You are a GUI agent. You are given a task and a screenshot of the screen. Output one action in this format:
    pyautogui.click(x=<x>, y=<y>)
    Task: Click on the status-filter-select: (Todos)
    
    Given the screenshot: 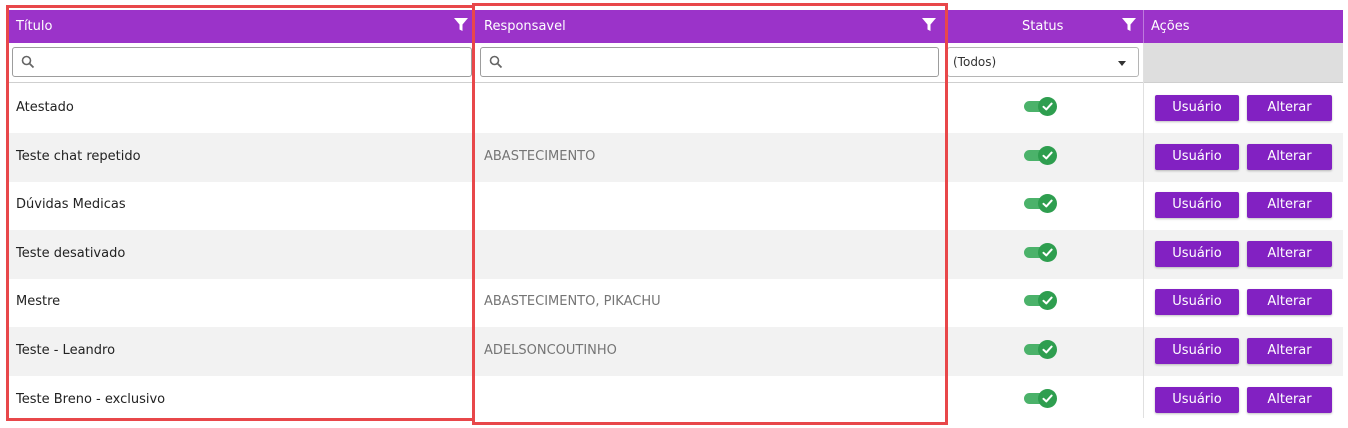 What is the action you would take?
    pyautogui.click(x=1043, y=62)
    